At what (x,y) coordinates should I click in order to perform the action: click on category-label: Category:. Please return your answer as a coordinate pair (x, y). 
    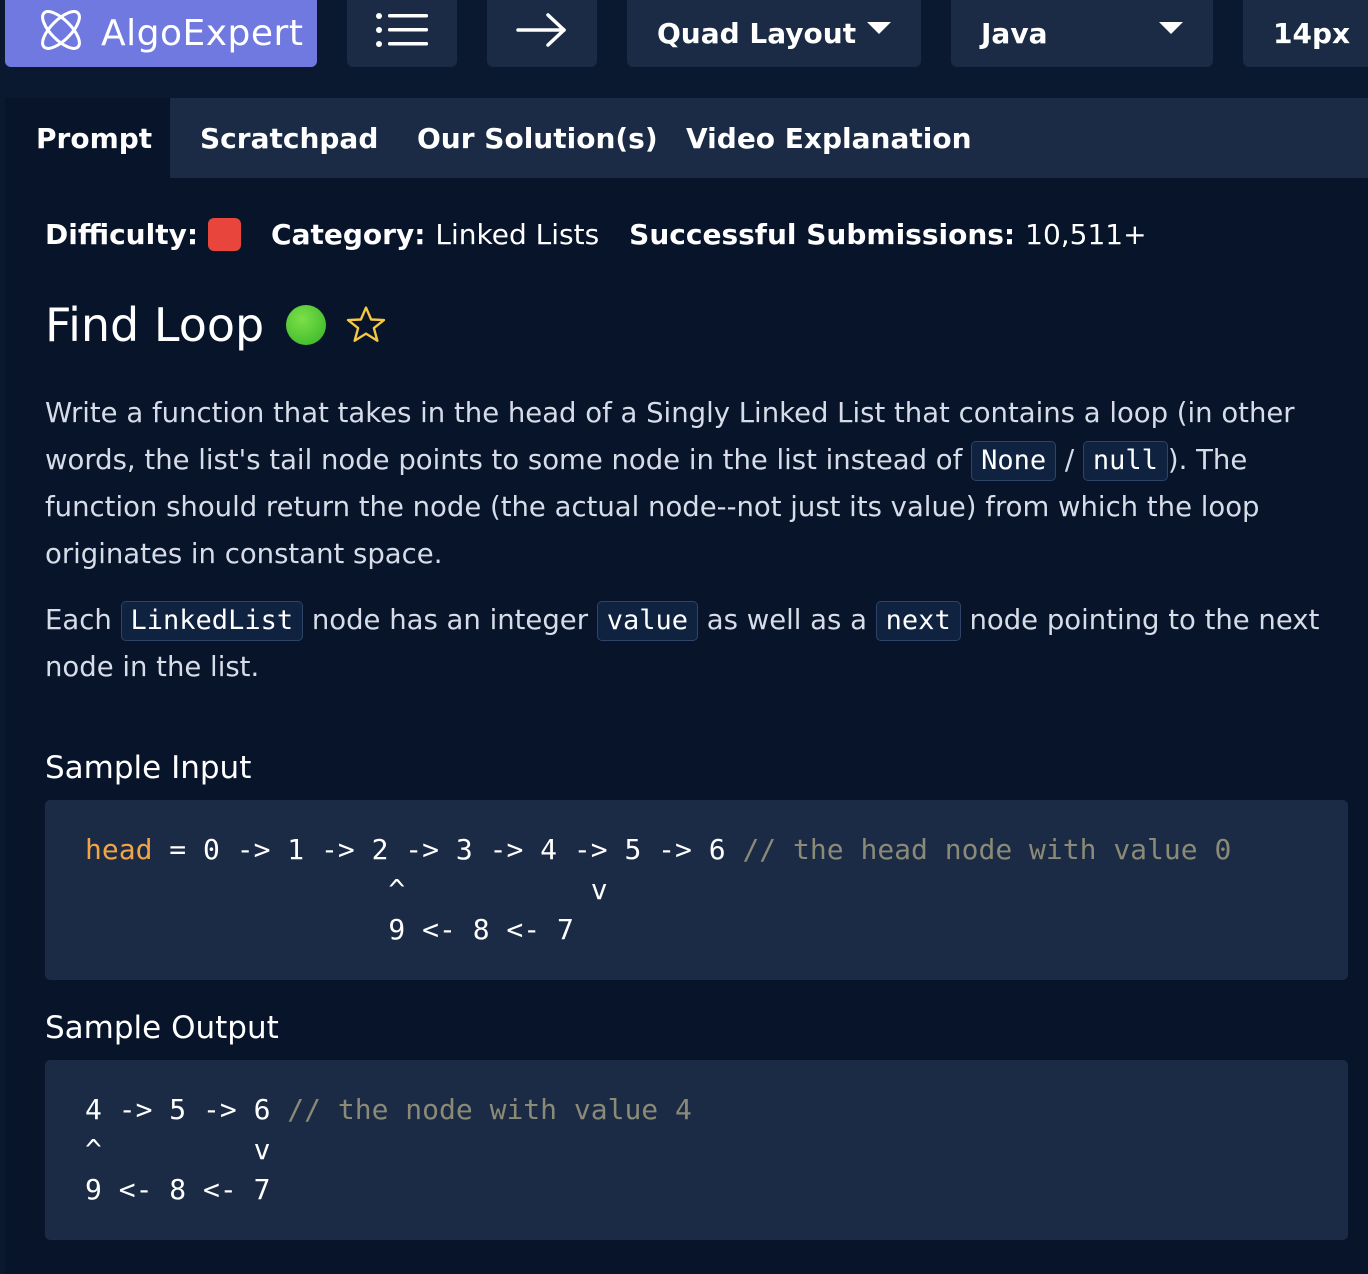
    Looking at the image, I should click on (348, 234).